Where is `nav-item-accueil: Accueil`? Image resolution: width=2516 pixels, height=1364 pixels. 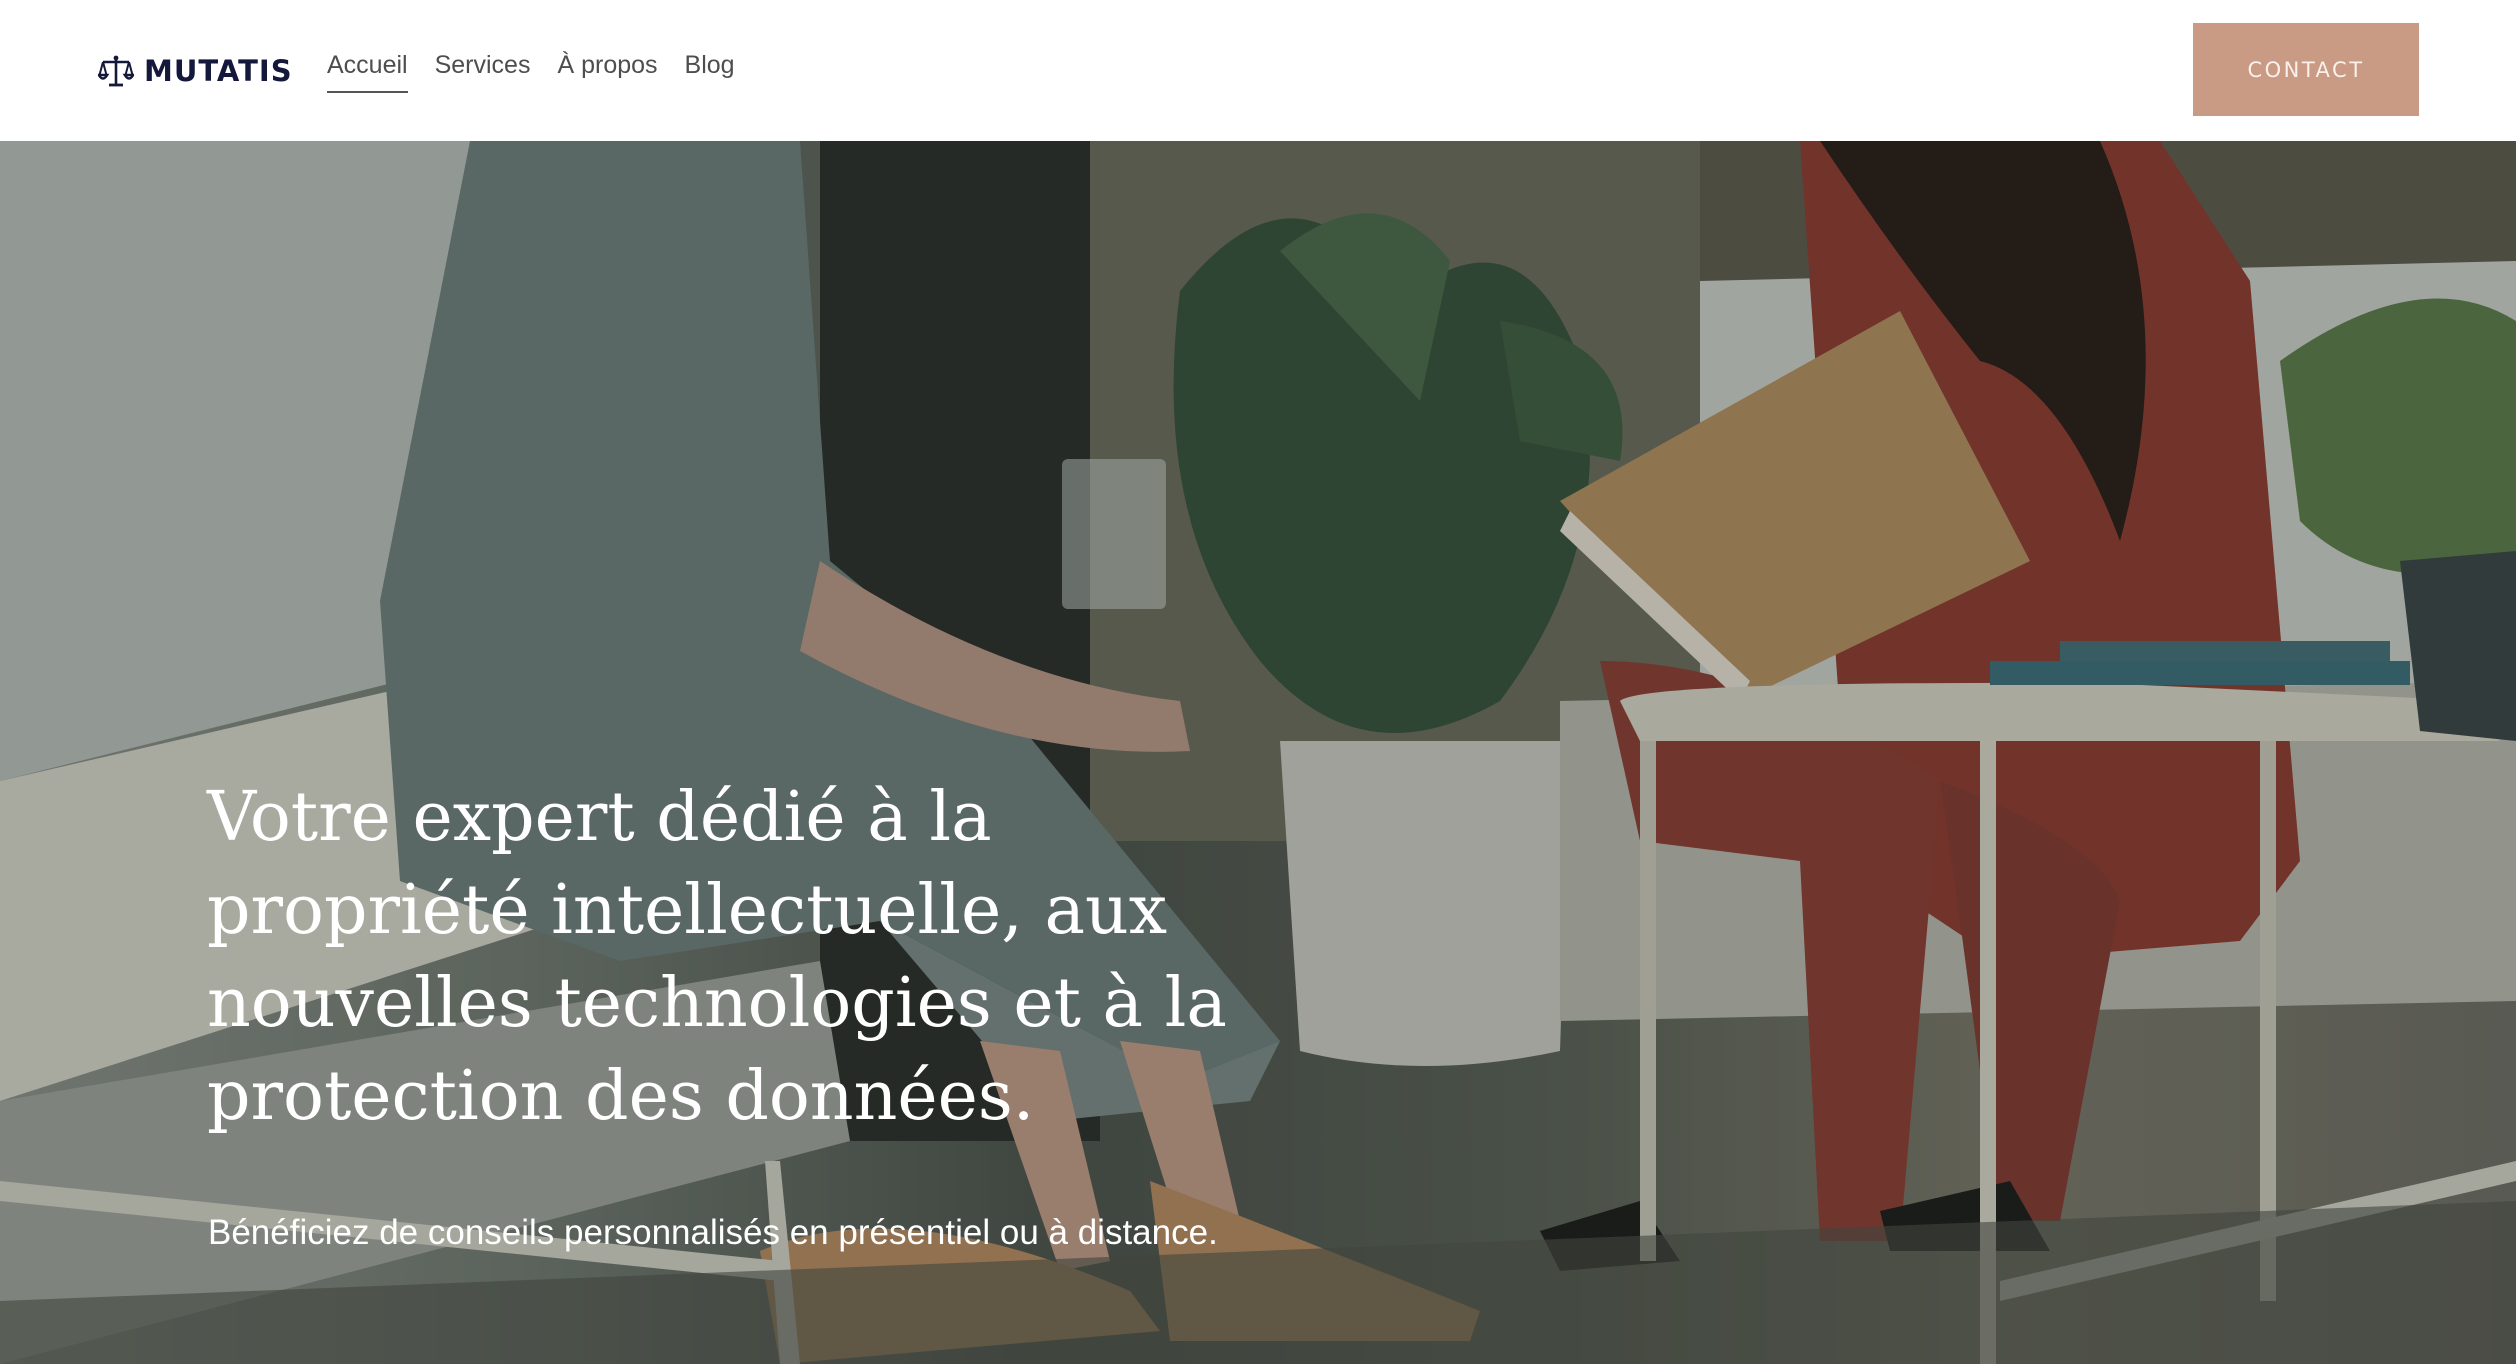 nav-item-accueil: Accueil is located at coordinates (367, 70).